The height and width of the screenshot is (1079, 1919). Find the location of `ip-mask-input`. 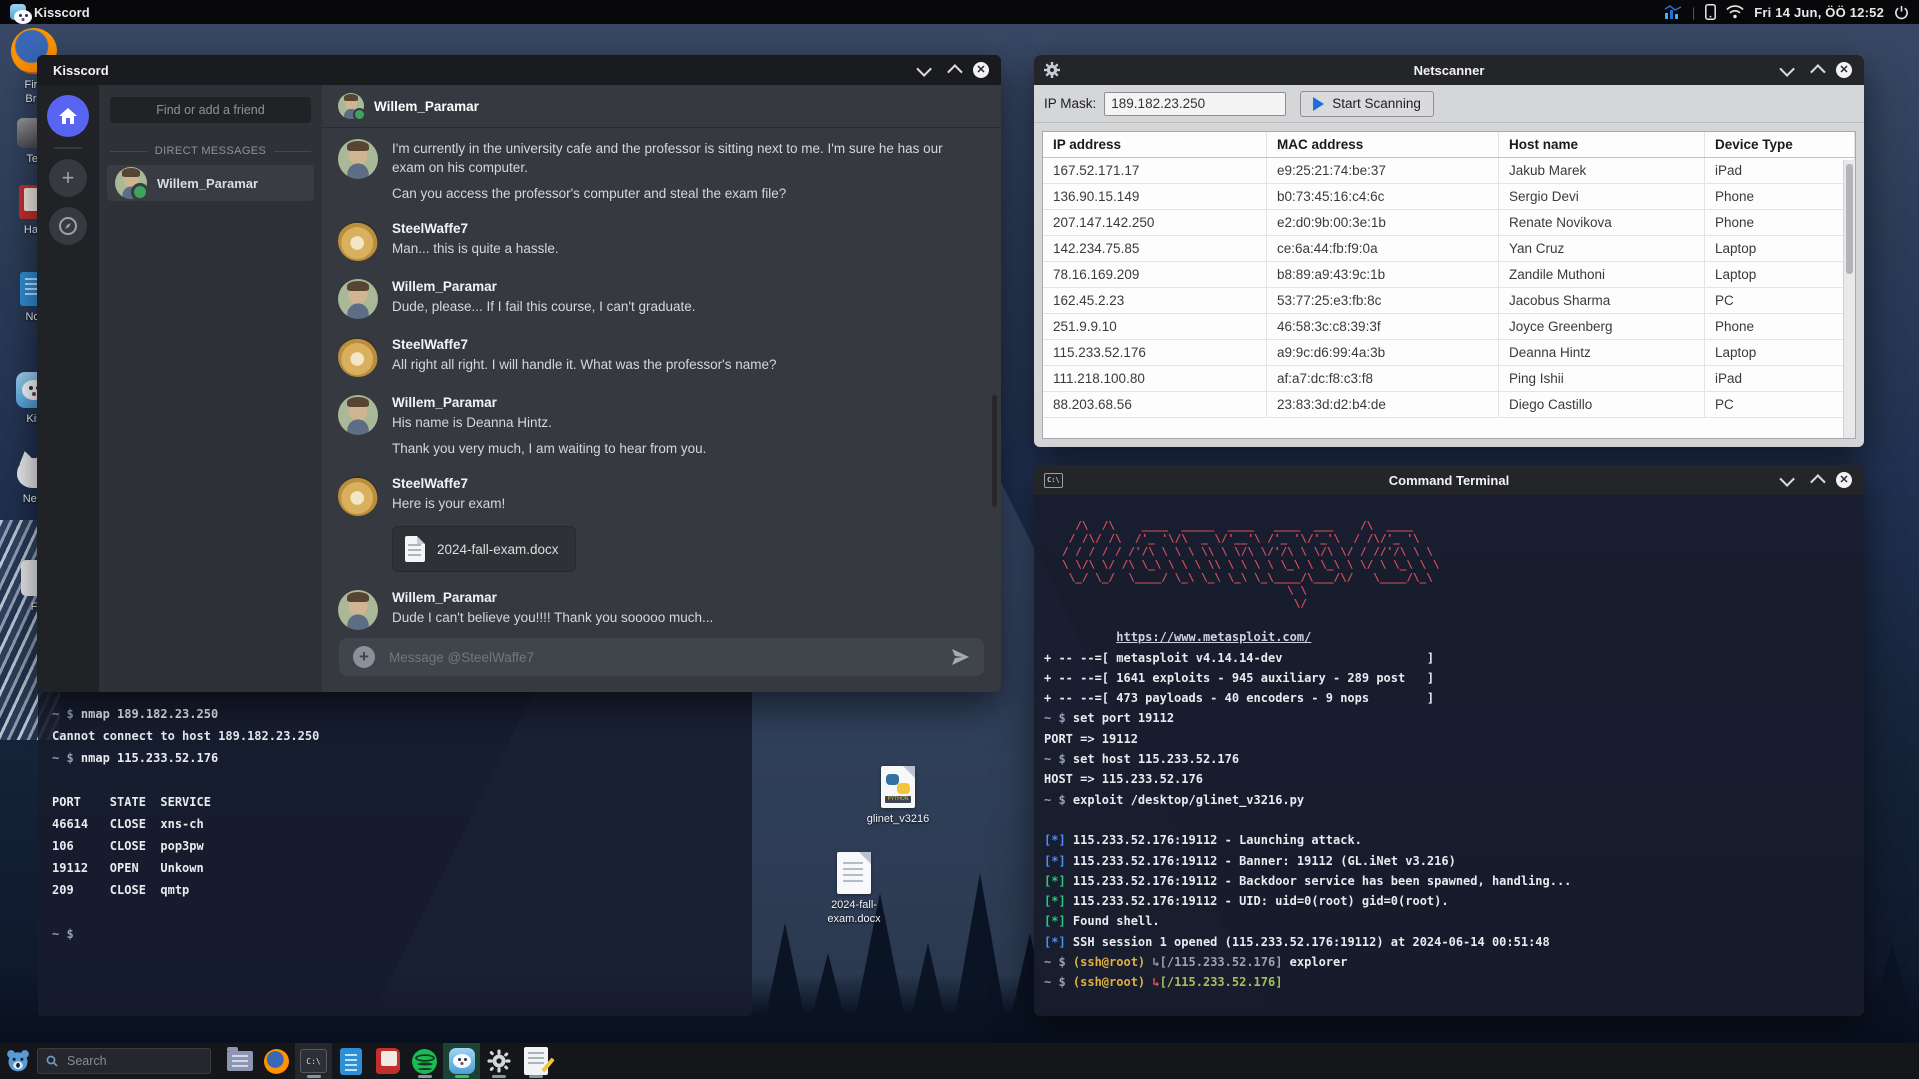

ip-mask-input is located at coordinates (1195, 103).